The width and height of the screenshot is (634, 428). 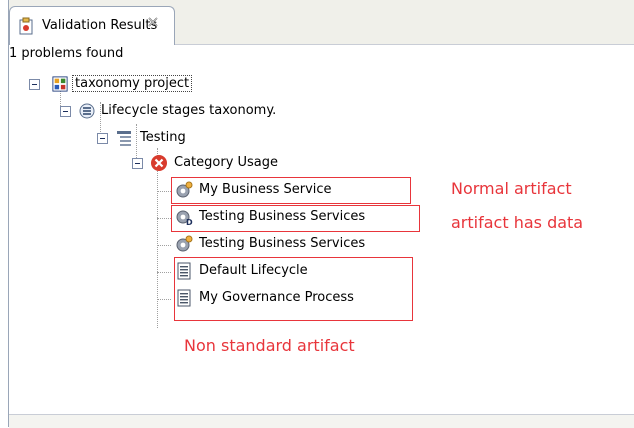 I want to click on tab-label: Validation Results, so click(x=100, y=25).